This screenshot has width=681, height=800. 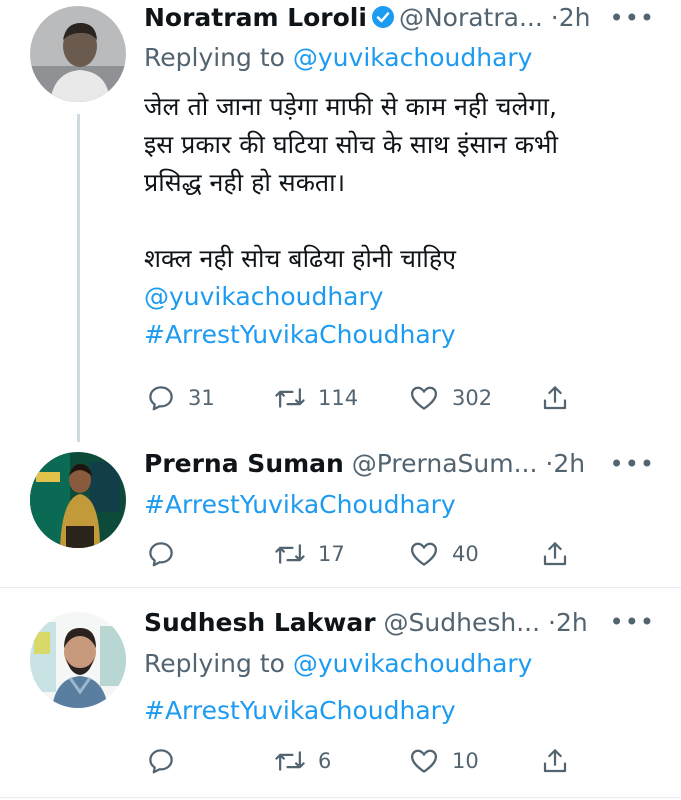 I want to click on like-button: 302, so click(x=450, y=398).